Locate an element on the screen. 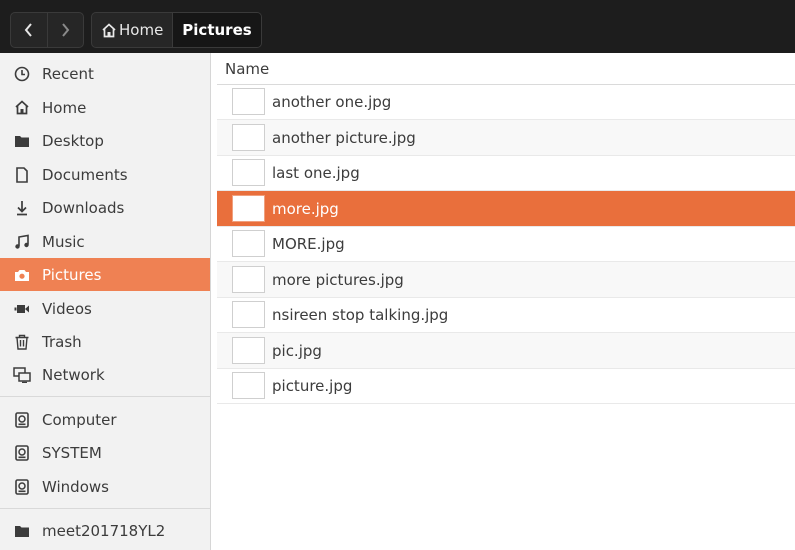 This screenshot has width=795, height=550. breadcrumb-home: Home is located at coordinates (132, 30).